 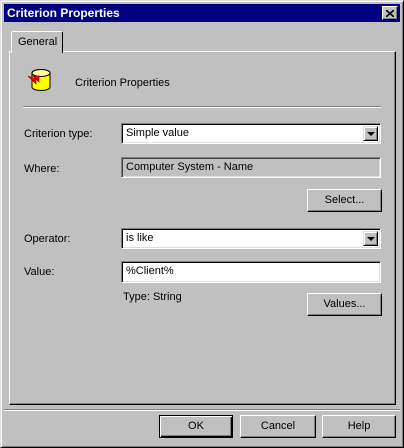 What do you see at coordinates (42, 169) in the screenshot?
I see `where-label: Where:` at bounding box center [42, 169].